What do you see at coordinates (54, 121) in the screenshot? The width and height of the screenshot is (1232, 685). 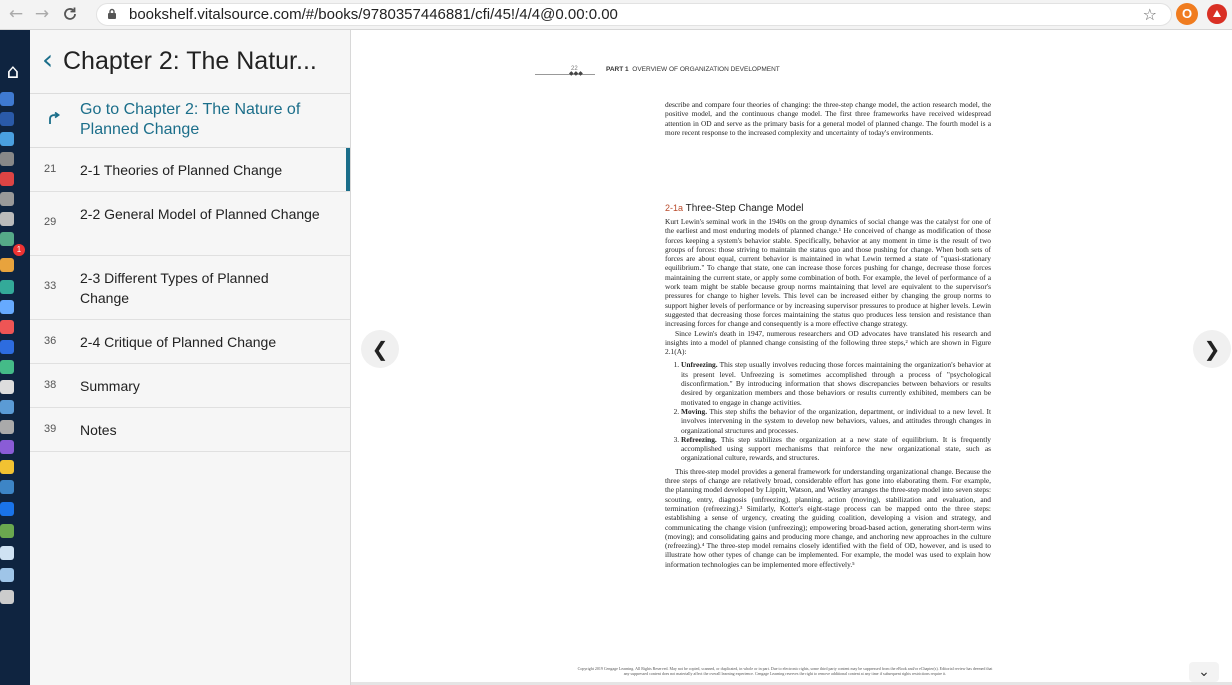 I see `goto-arrow-icon` at bounding box center [54, 121].